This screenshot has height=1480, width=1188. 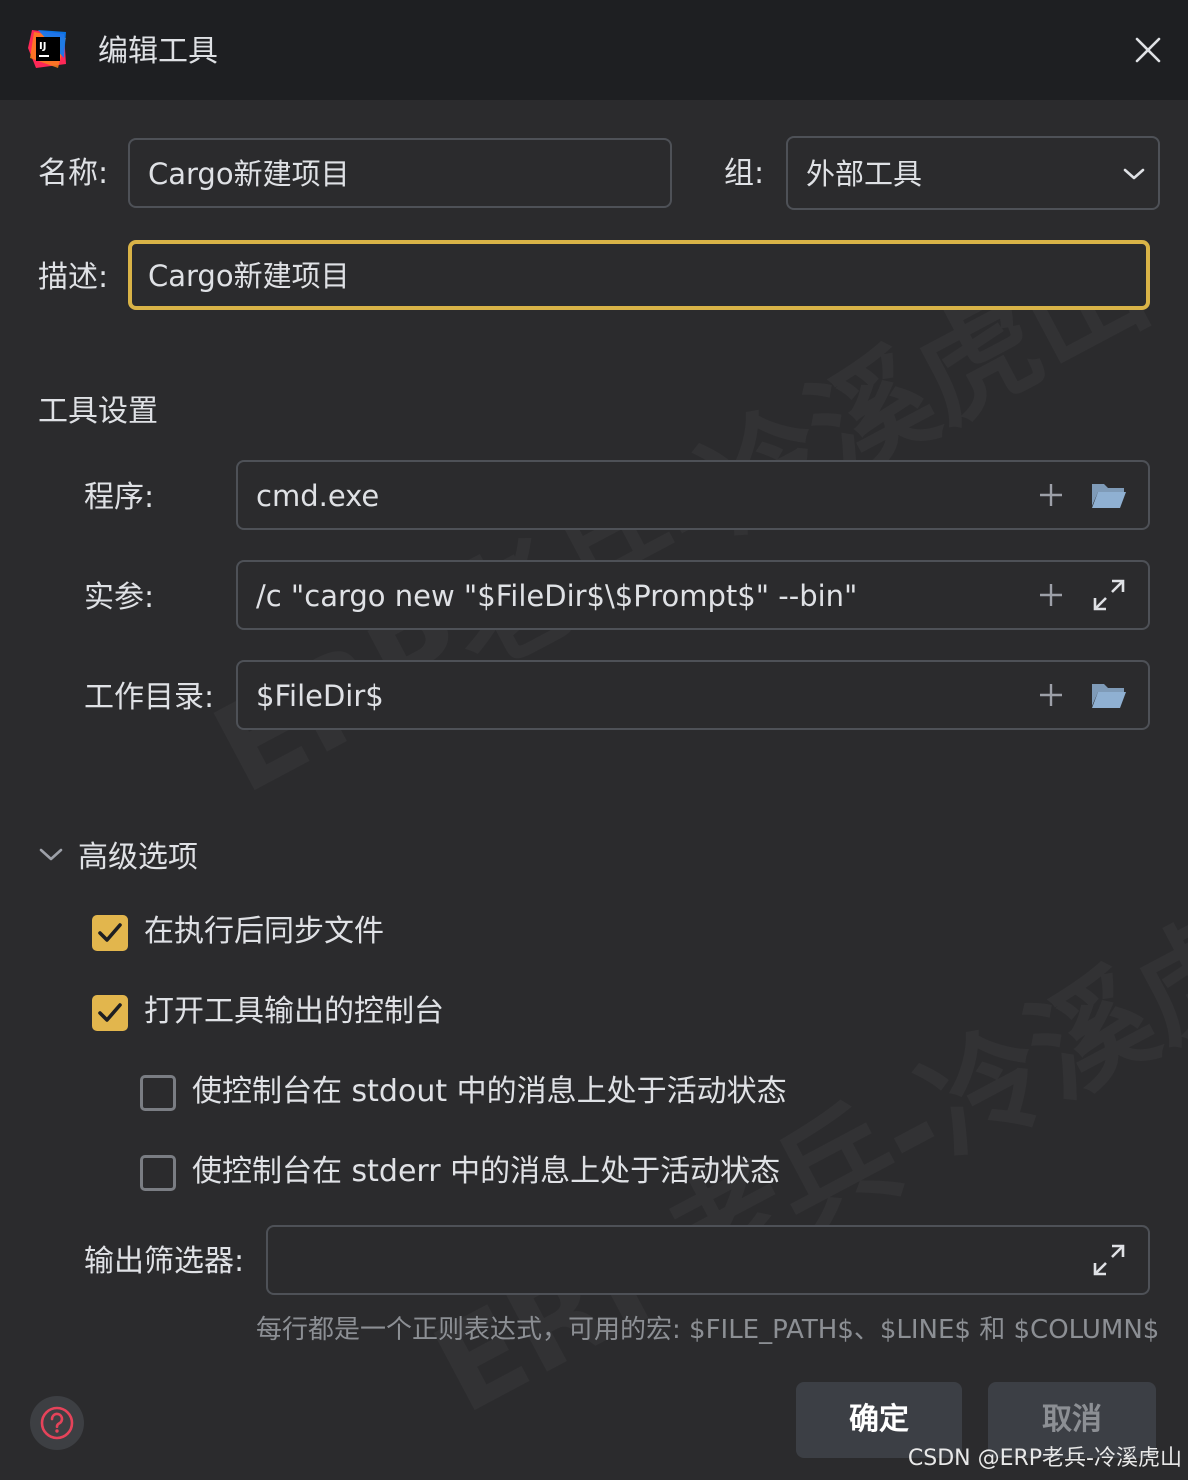 I want to click on activate-on-stdout-label: 使控制台在 stdout 中的消息上处于活动状态, so click(x=489, y=1092).